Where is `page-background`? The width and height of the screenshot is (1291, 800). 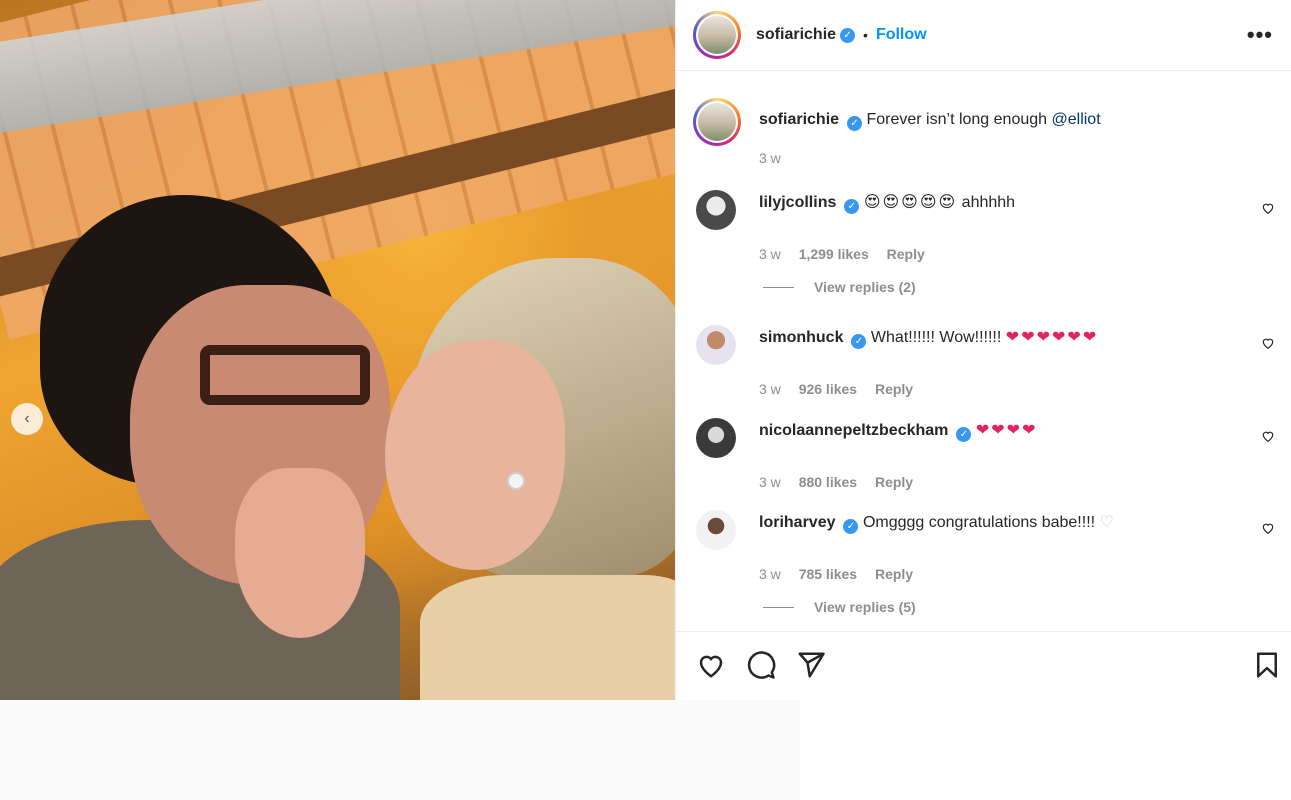
page-background is located at coordinates (400, 750).